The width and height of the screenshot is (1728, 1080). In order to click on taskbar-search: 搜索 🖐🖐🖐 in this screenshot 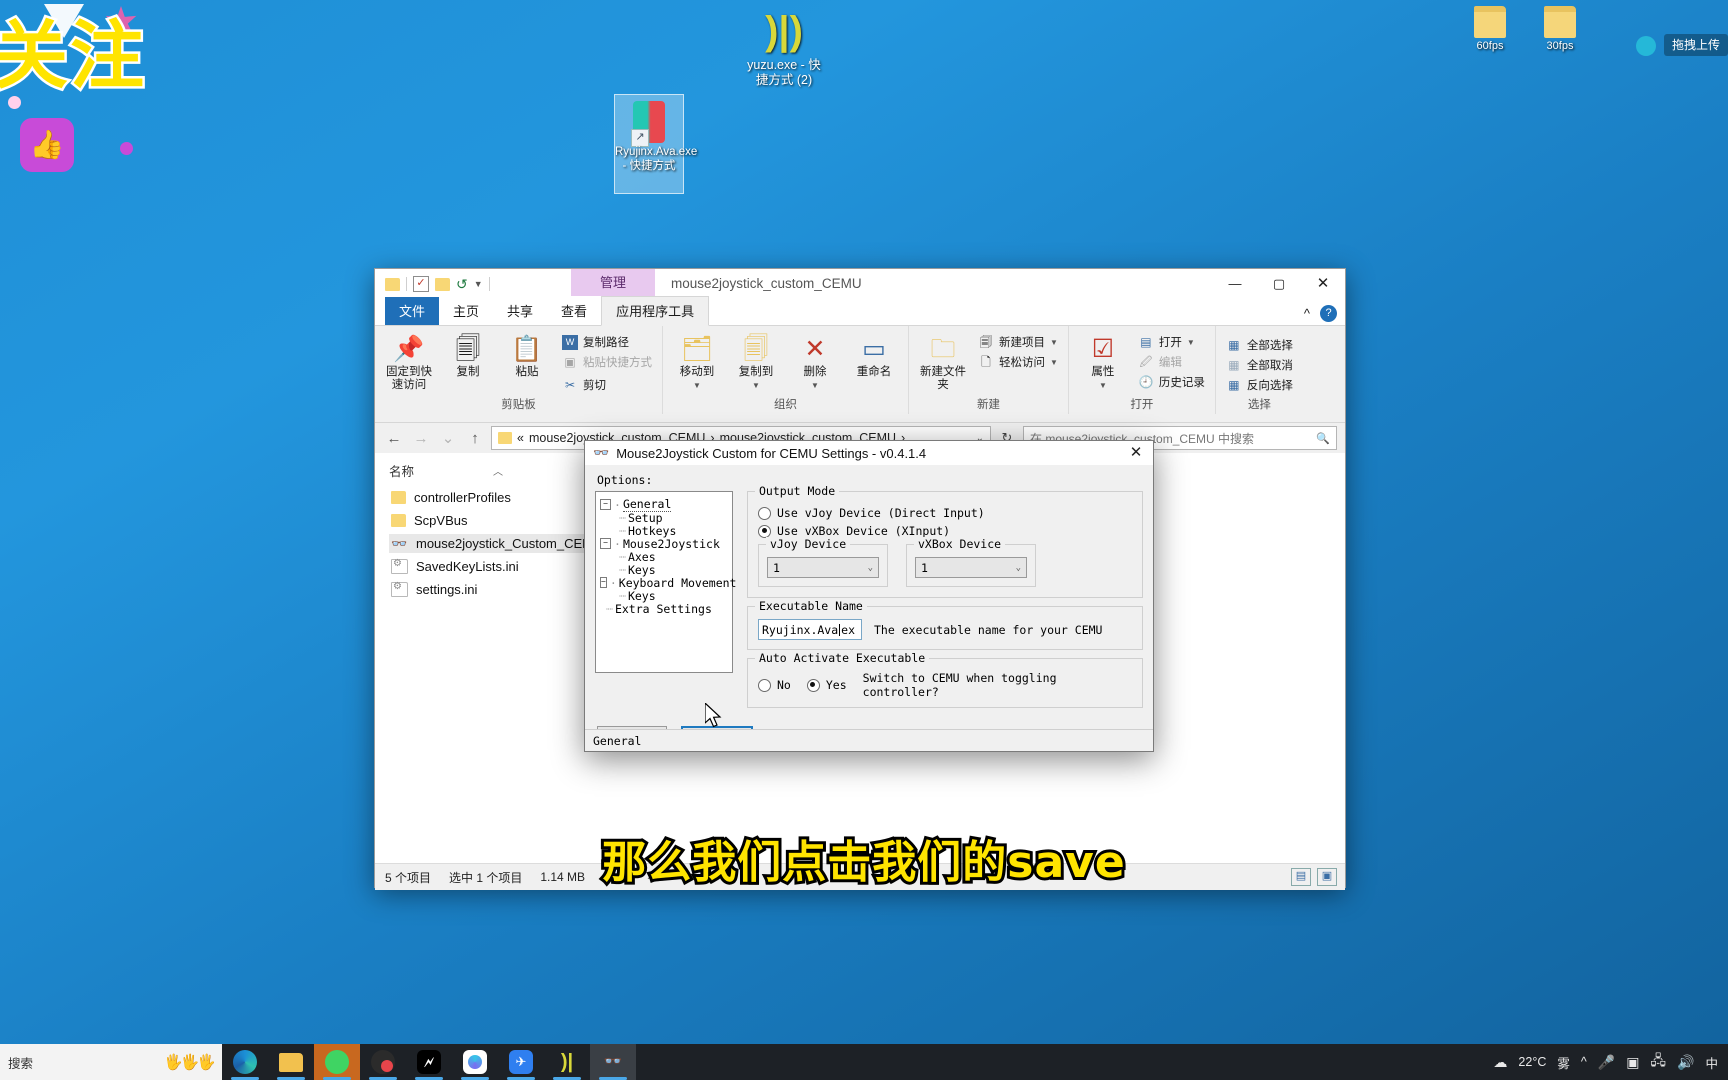, I will do `click(111, 1062)`.